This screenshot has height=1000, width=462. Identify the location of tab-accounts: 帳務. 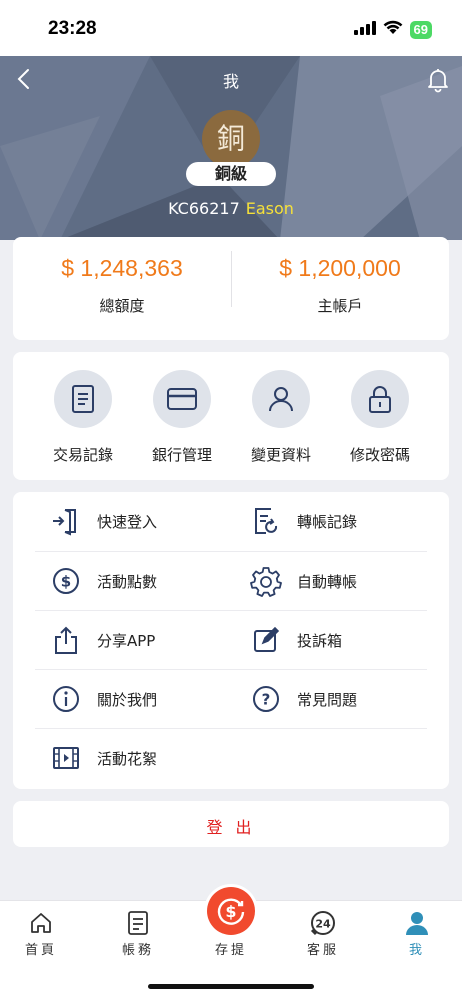
(138, 933).